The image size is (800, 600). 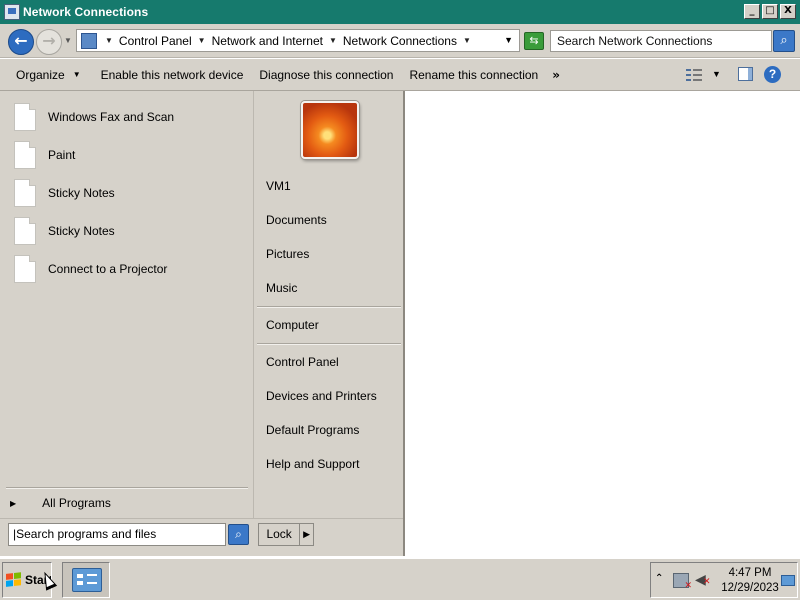 I want to click on start-item-control-panel: Control Panel, so click(x=302, y=362).